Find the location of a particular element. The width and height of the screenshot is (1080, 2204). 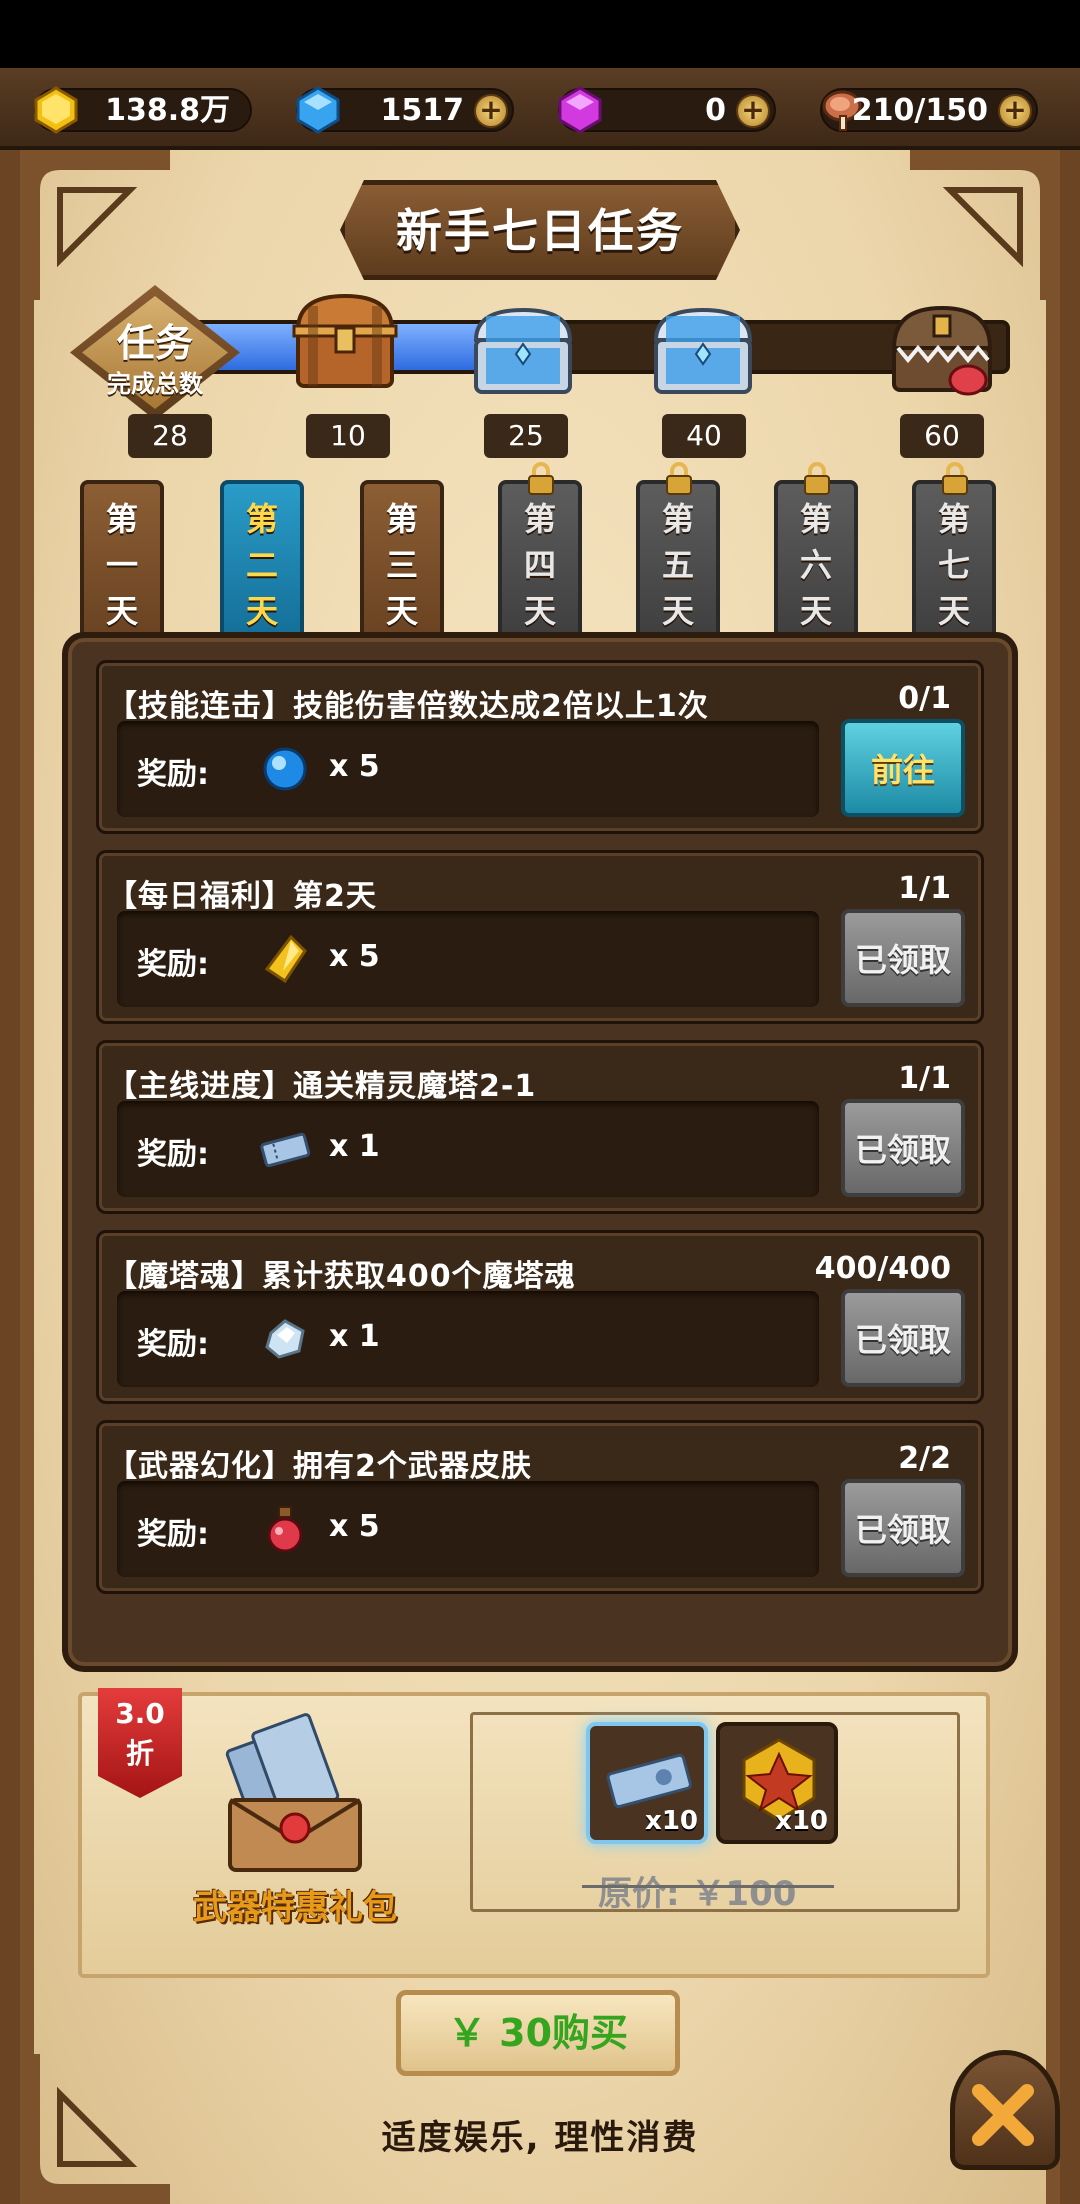

stamina-resource: 210/150 + is located at coordinates (929, 110).